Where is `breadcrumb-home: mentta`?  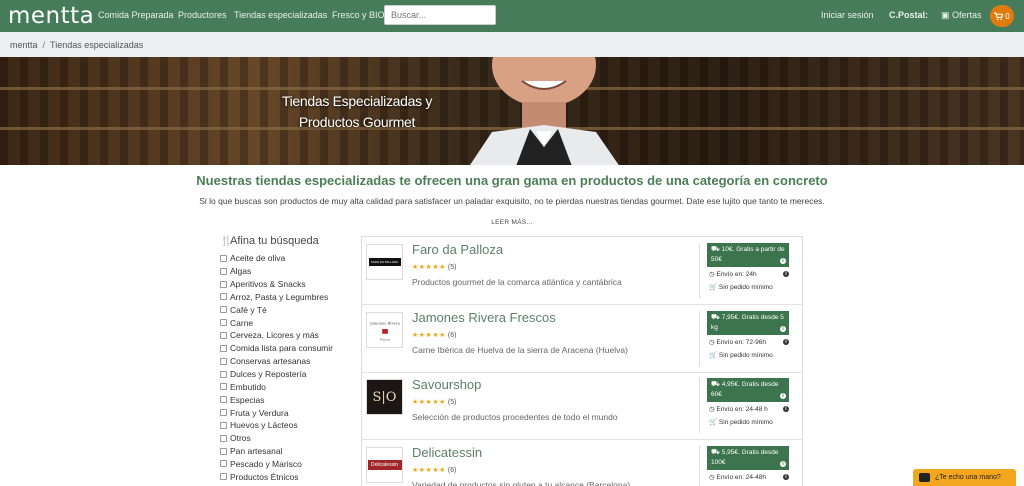 breadcrumb-home: mentta is located at coordinates (24, 45).